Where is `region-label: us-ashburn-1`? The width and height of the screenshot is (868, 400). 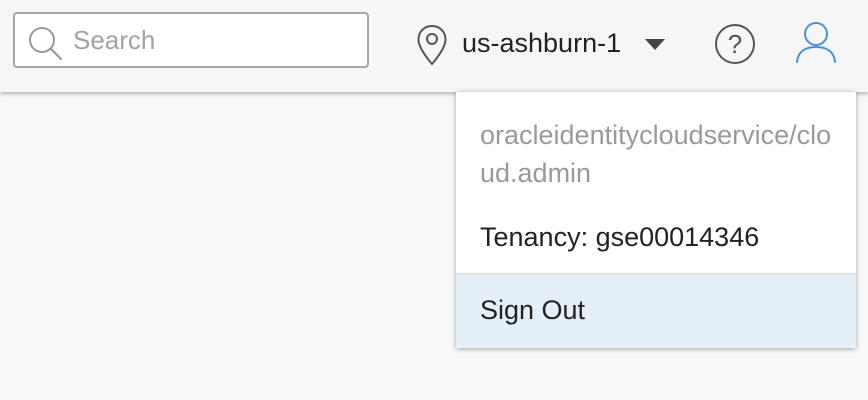
region-label: us-ashburn-1 is located at coordinates (542, 43).